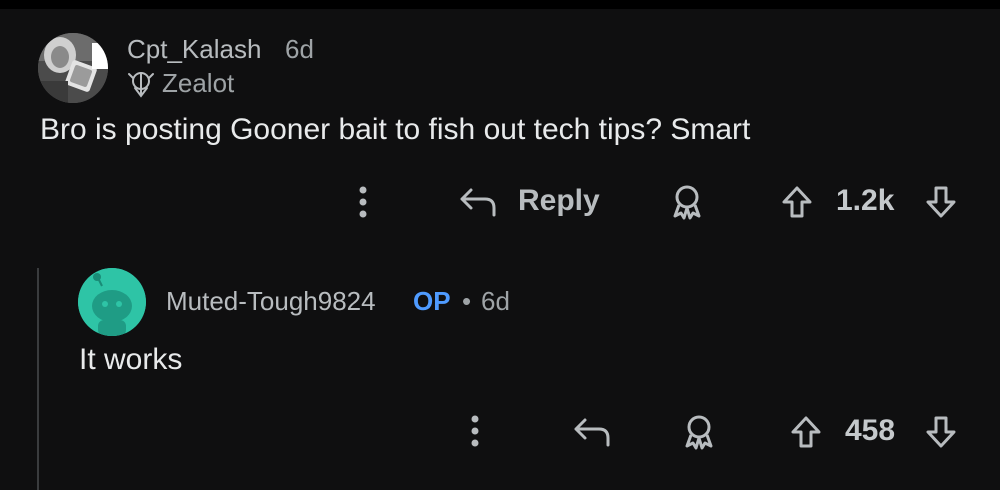 The image size is (1000, 490). I want to click on vote-score: 1.2k, so click(865, 200).